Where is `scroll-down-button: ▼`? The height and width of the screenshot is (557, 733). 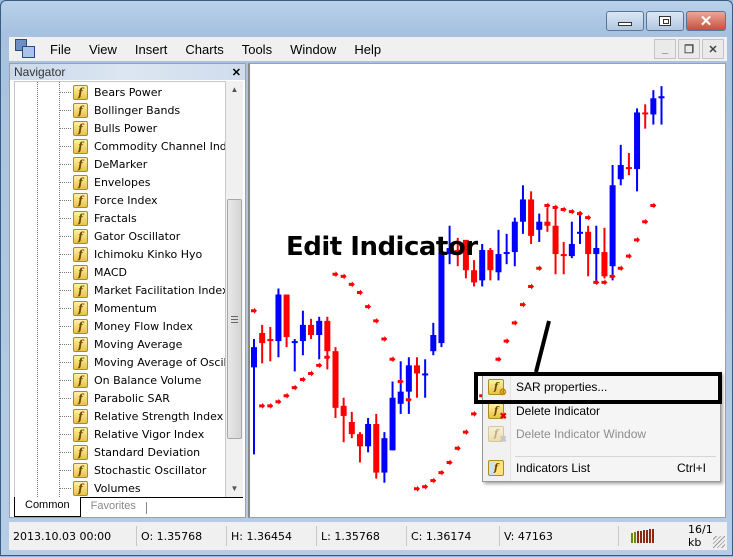 scroll-down-button: ▼ is located at coordinates (234, 488).